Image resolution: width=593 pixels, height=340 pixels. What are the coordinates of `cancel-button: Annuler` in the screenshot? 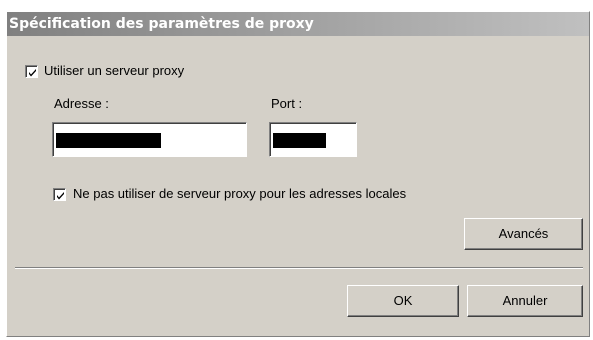 It's located at (525, 301).